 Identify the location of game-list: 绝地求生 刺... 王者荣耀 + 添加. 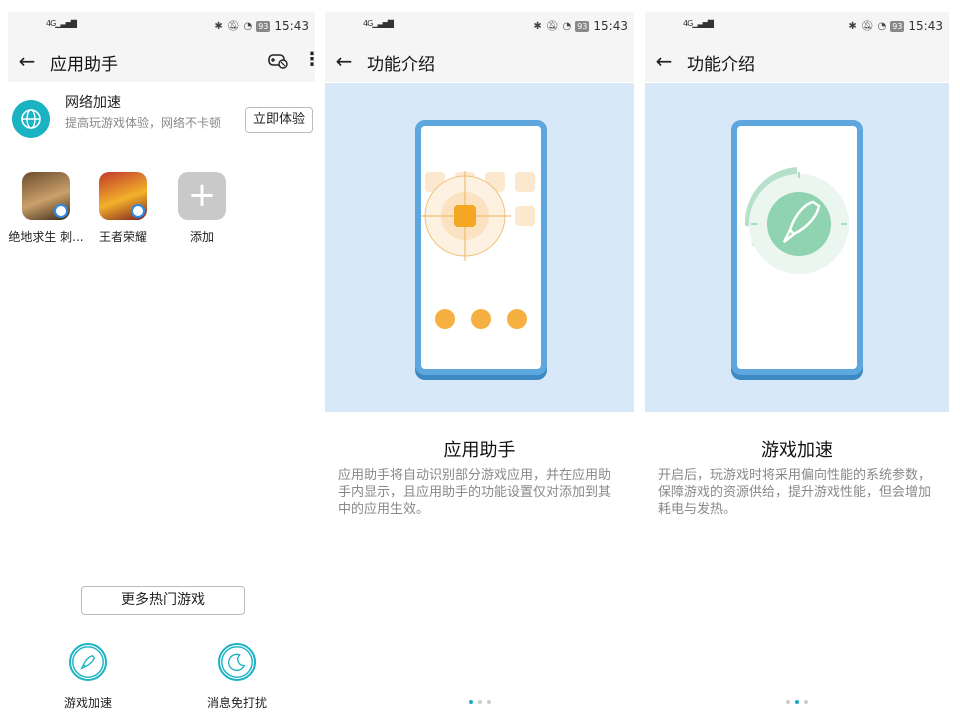
(161, 210).